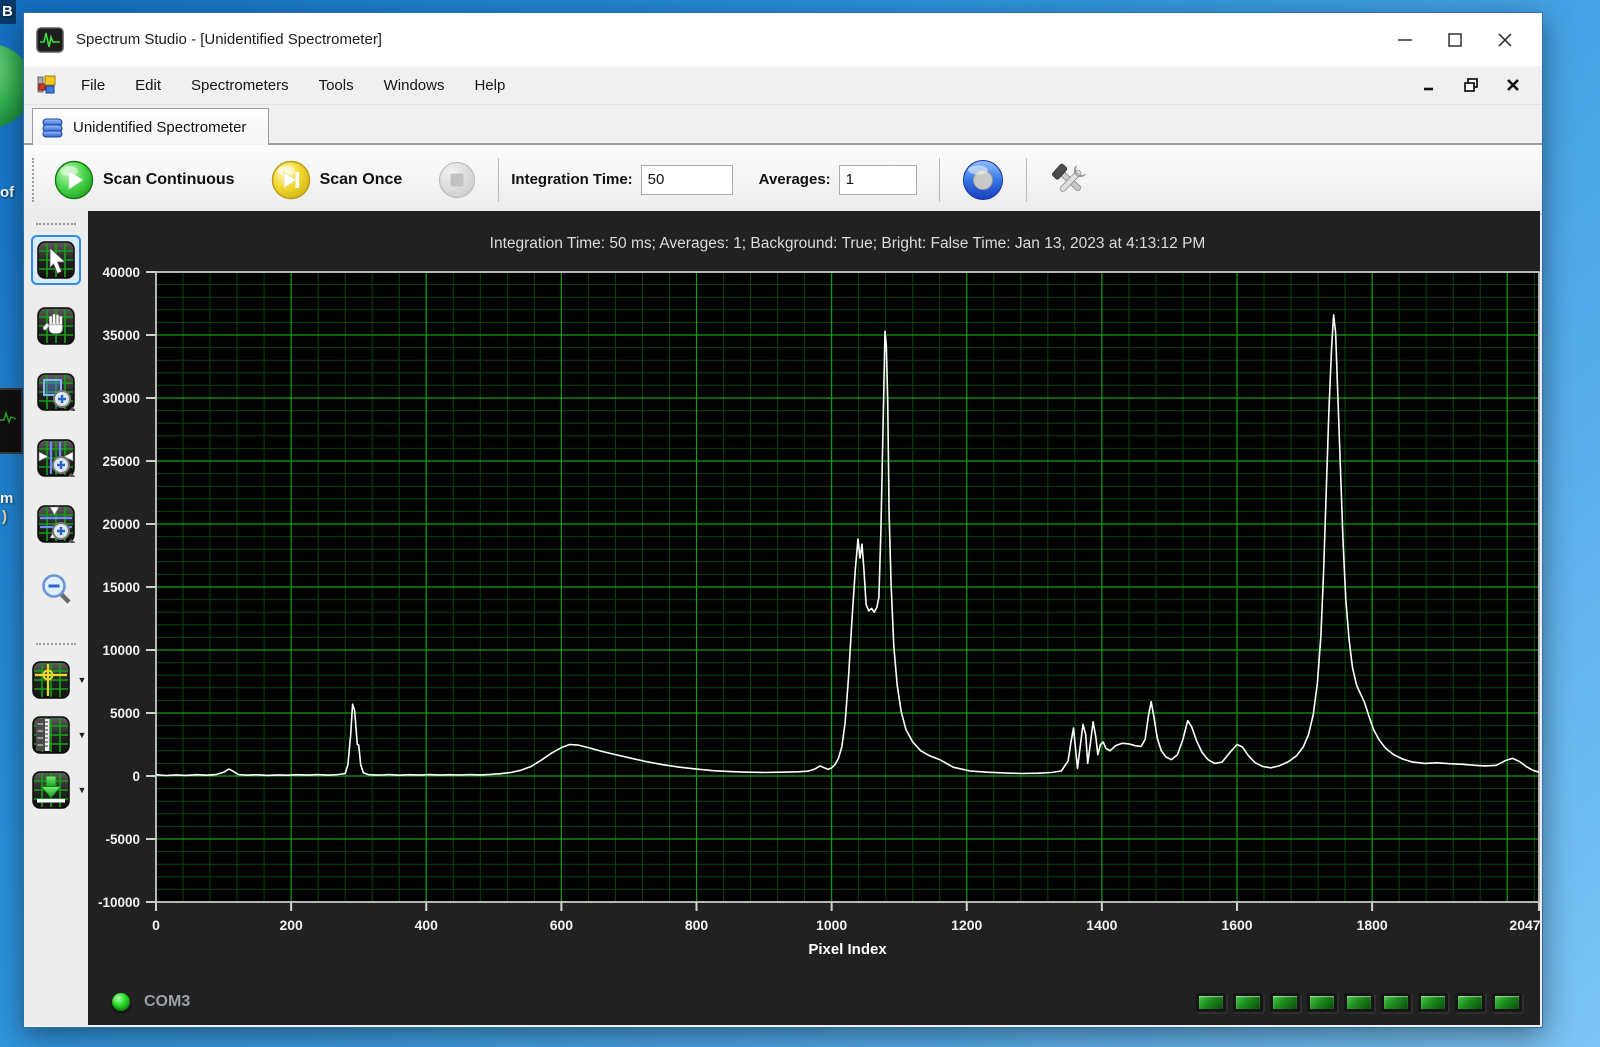 The image size is (1600, 1047). What do you see at coordinates (290, 179) in the screenshot?
I see `skip-icon` at bounding box center [290, 179].